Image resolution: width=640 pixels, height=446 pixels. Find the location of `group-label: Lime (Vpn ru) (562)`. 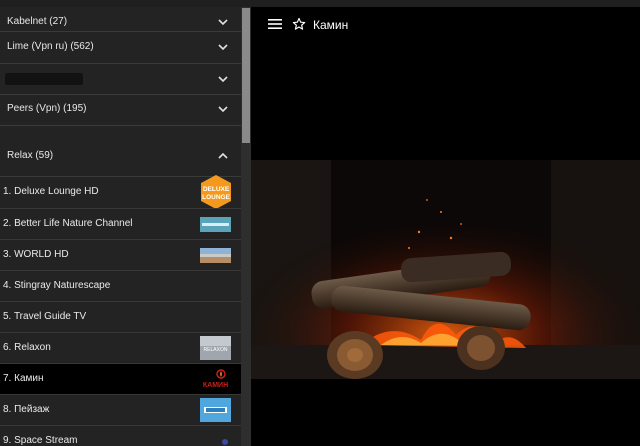

group-label: Lime (Vpn ru) (562) is located at coordinates (50, 46).